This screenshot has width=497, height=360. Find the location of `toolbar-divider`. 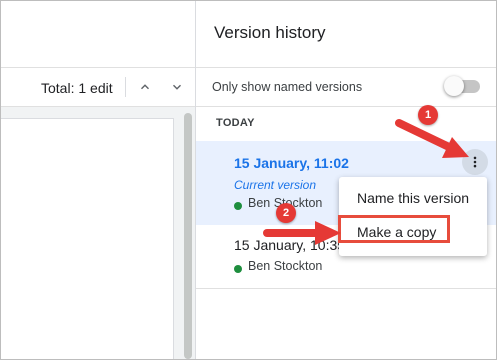

toolbar-divider is located at coordinates (125, 87).